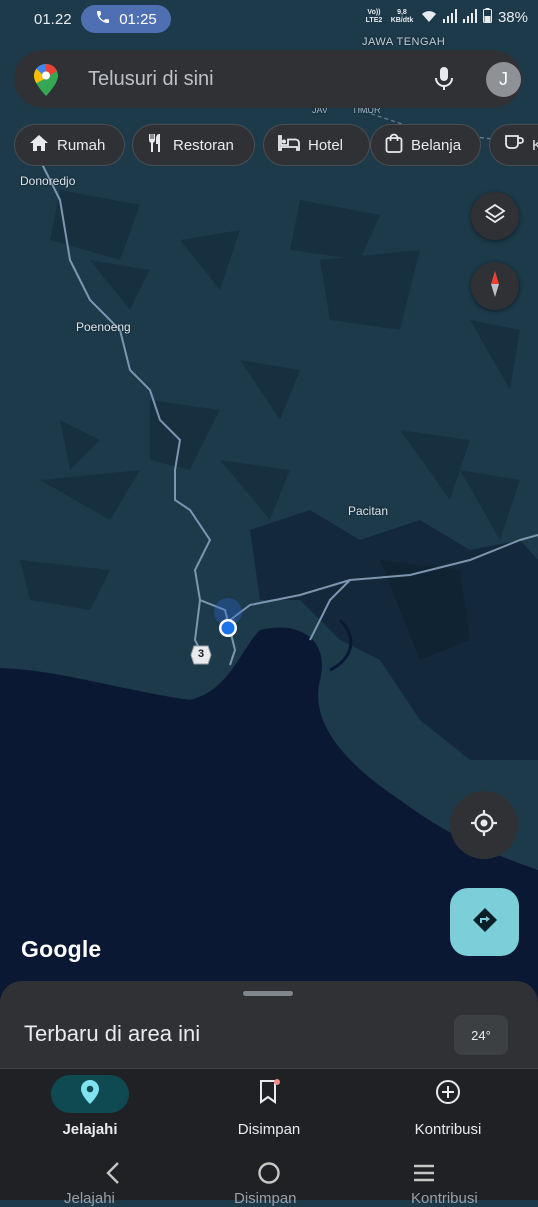  What do you see at coordinates (90, 1094) in the screenshot?
I see `explore-pin-icon` at bounding box center [90, 1094].